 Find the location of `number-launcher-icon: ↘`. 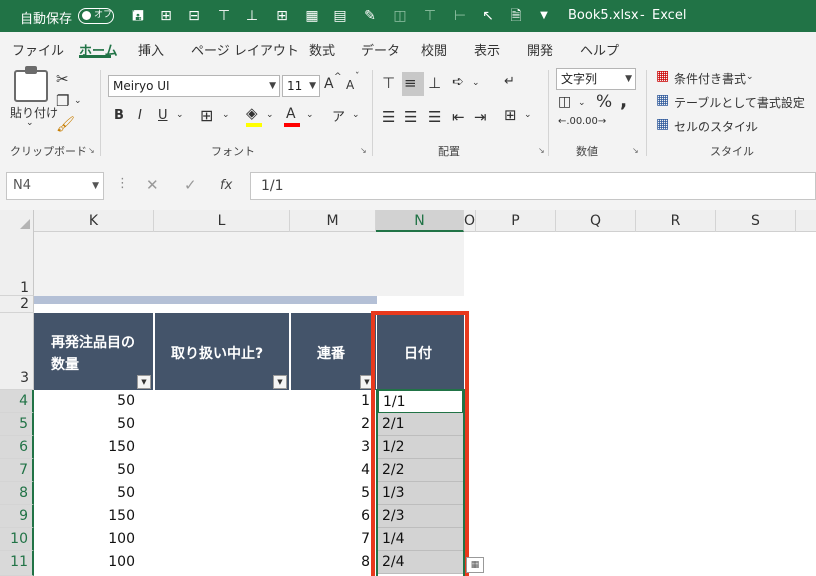

number-launcher-icon: ↘ is located at coordinates (635, 150).